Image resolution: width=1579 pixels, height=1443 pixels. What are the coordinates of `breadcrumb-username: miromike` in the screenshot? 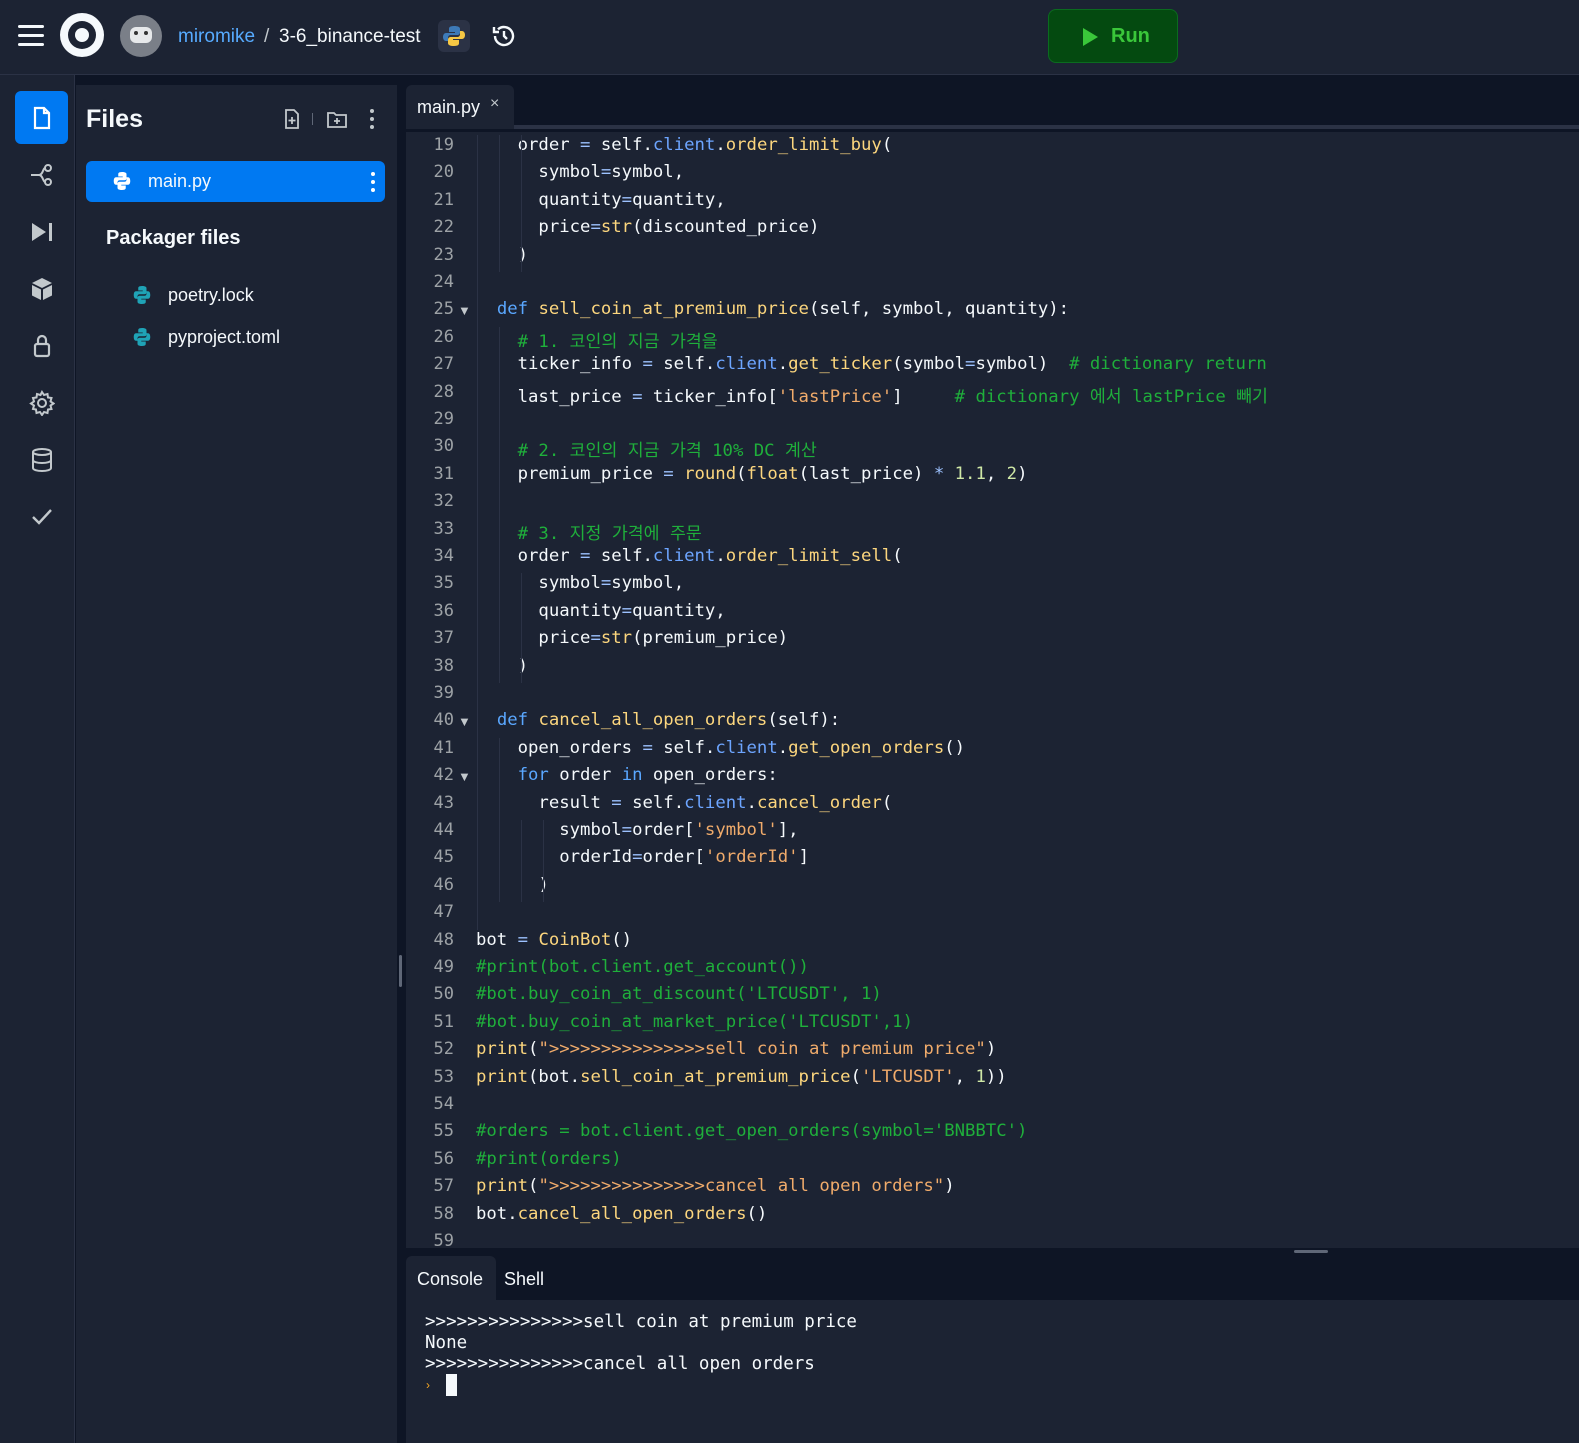 It's located at (216, 37).